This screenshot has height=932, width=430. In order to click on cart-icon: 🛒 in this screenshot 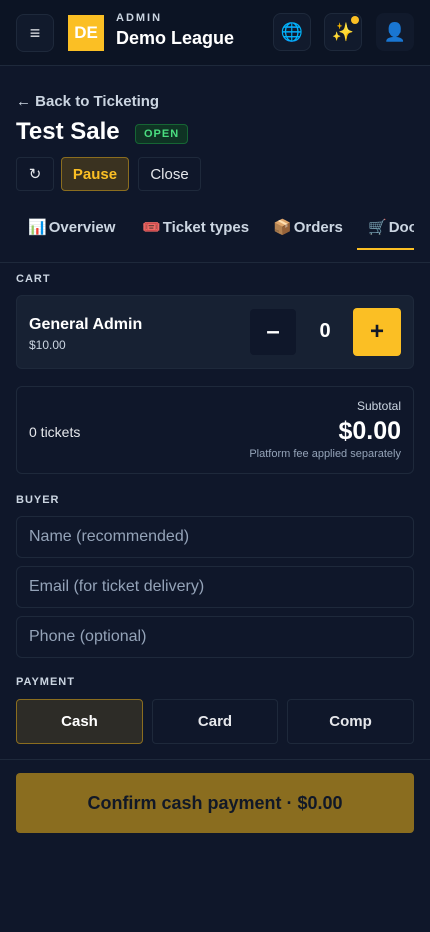, I will do `click(377, 227)`.